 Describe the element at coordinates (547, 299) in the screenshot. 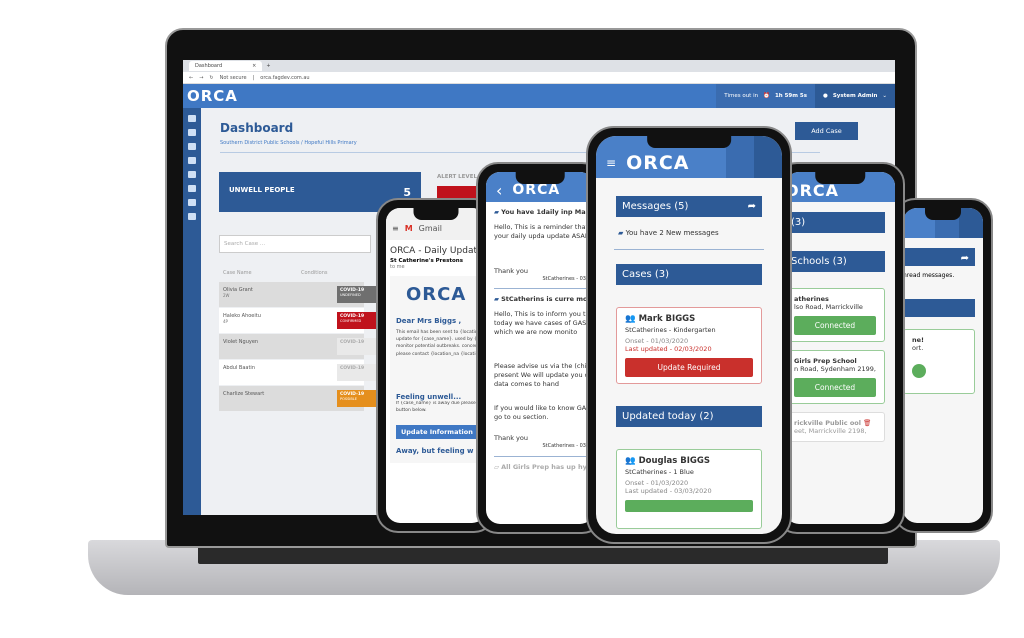

I see `message-title: StCatherins is curre monitoring for GAS` at that location.